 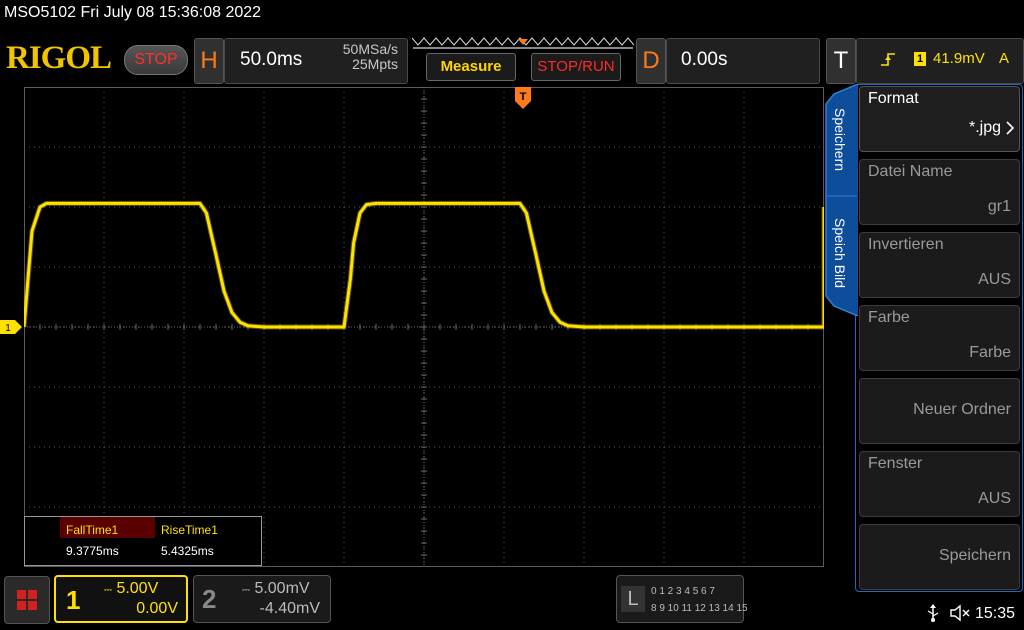 What do you see at coordinates (895, 463) in the screenshot?
I see `menu-item-label: Fenster` at bounding box center [895, 463].